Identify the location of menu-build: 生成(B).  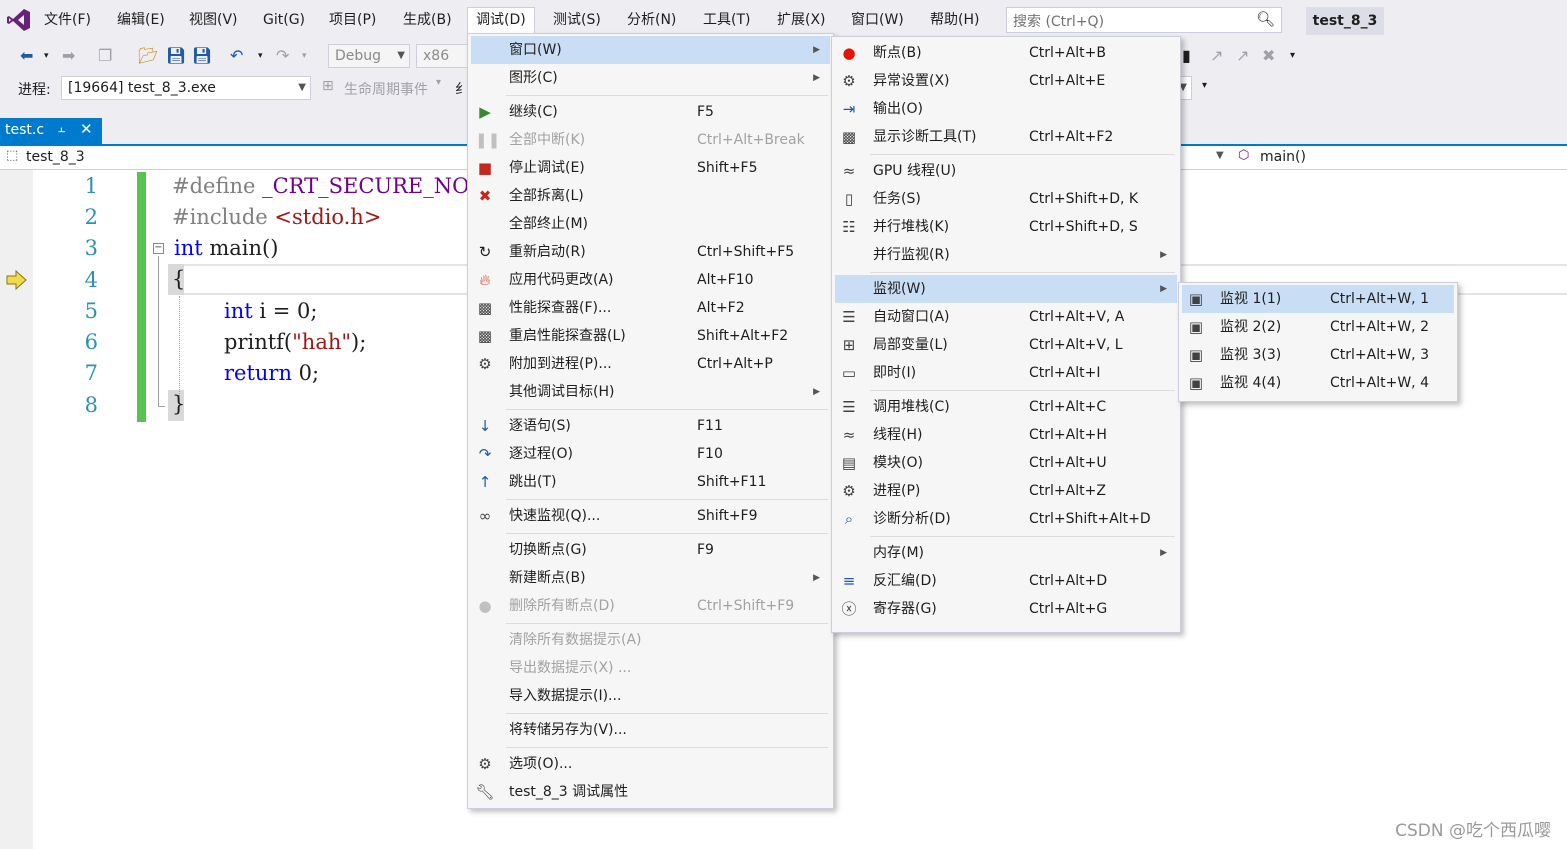
(427, 20).